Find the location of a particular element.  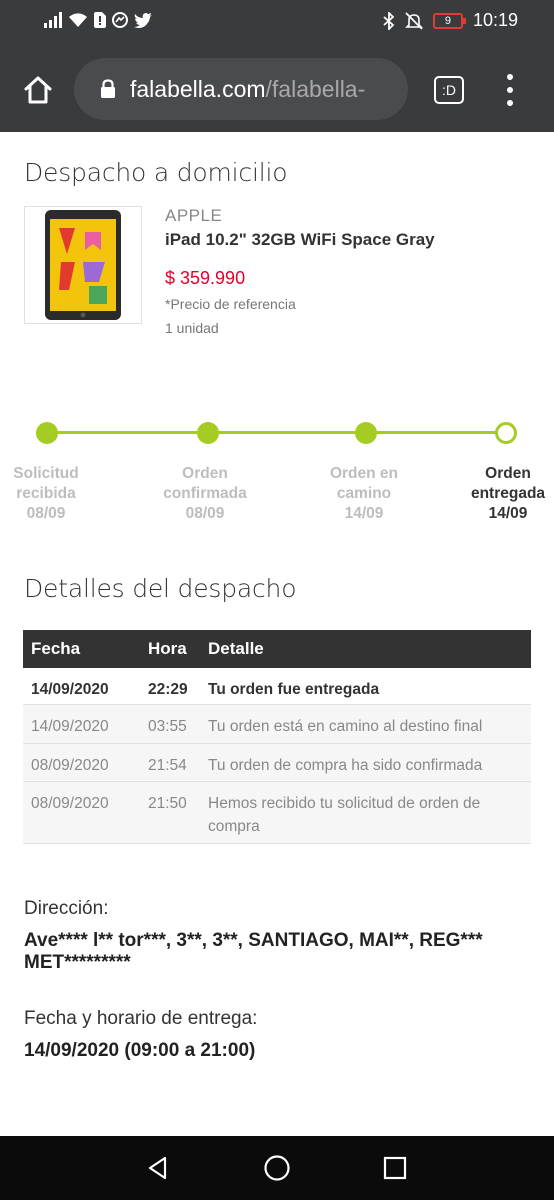

step-label-line2: camino is located at coordinates (364, 493).